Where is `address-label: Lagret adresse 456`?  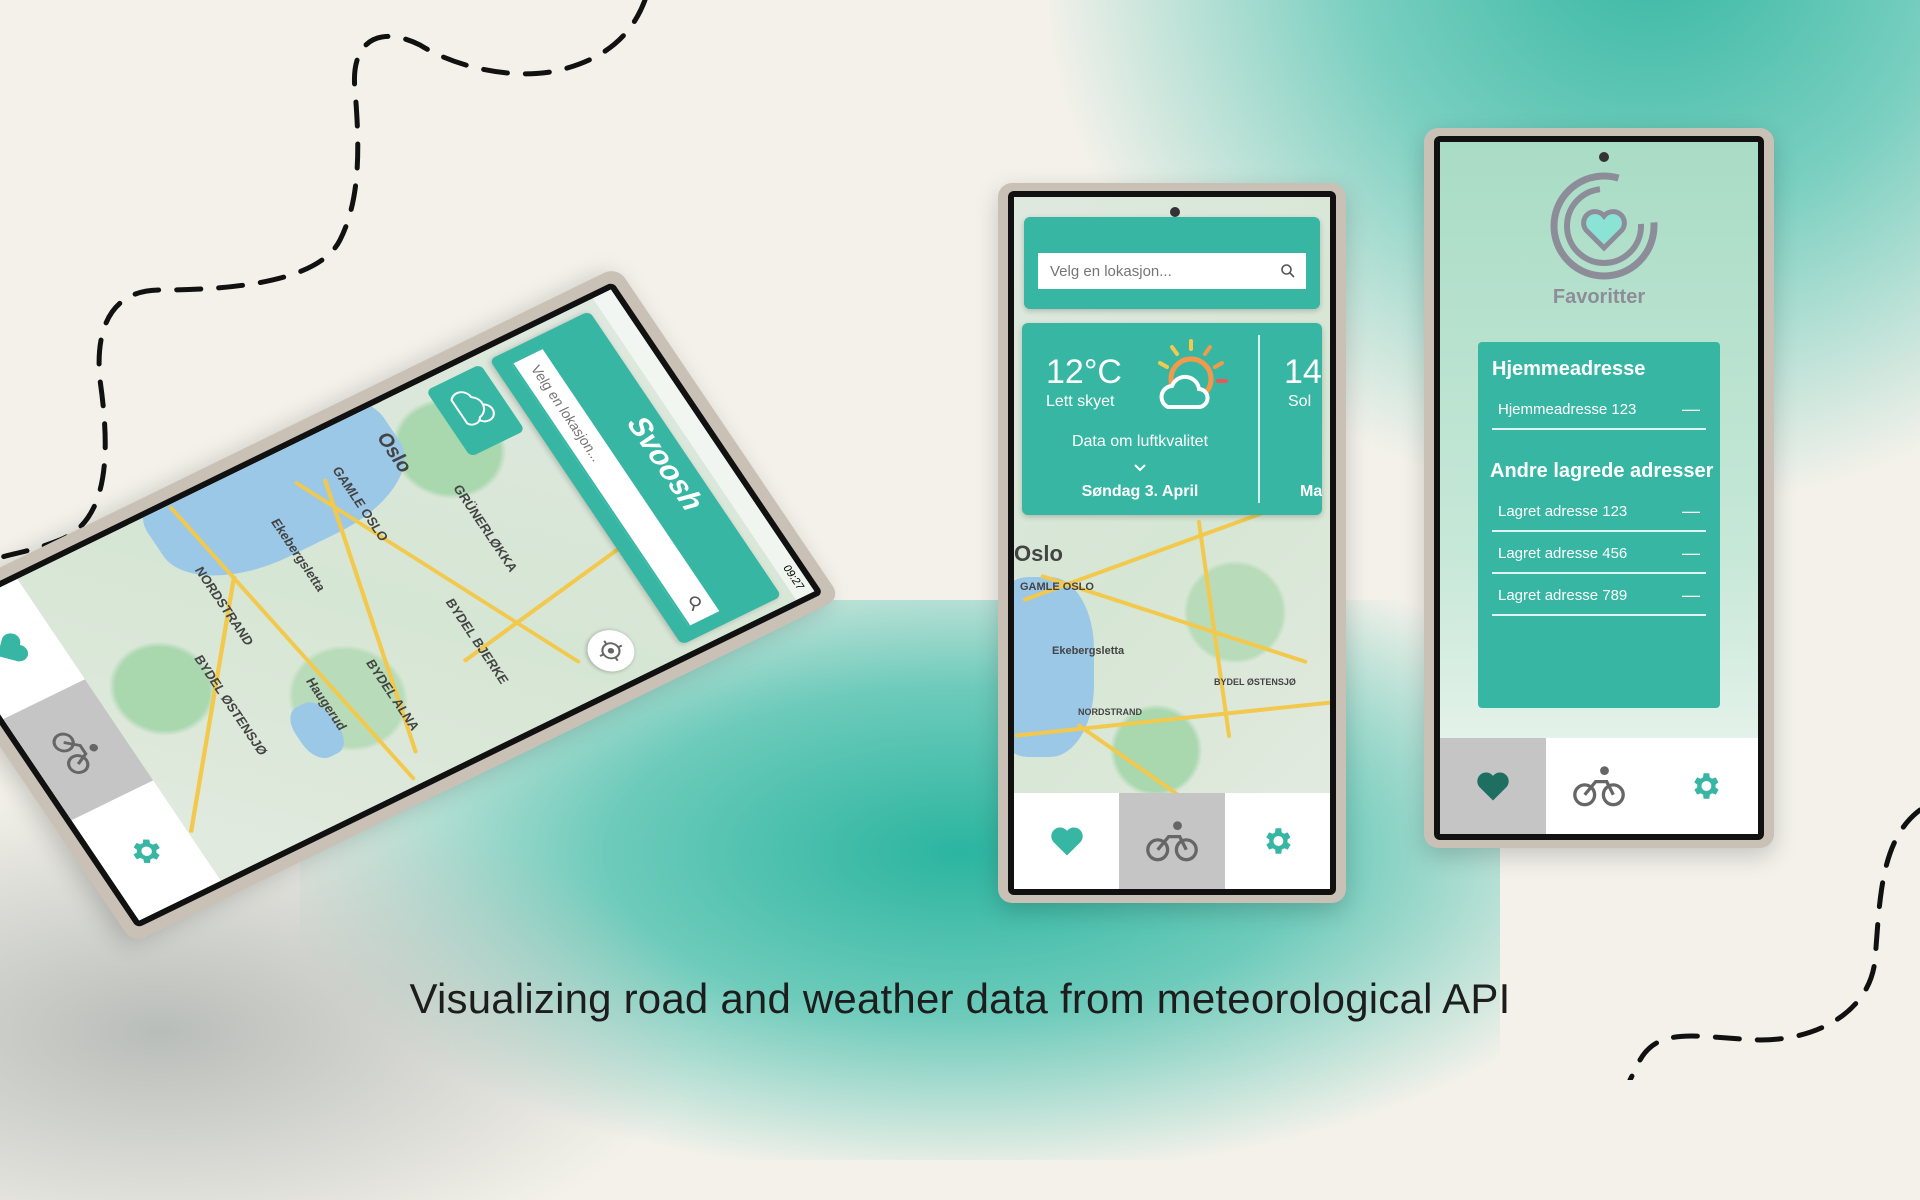
address-label: Lagret adresse 456 is located at coordinates (1563, 553).